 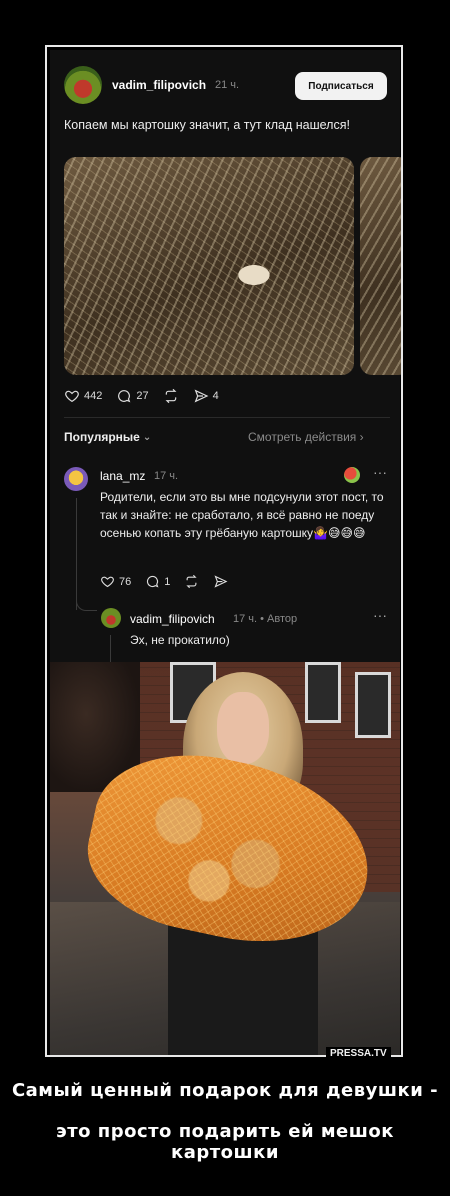 I want to click on post-time: 21 ч., so click(x=227, y=85).